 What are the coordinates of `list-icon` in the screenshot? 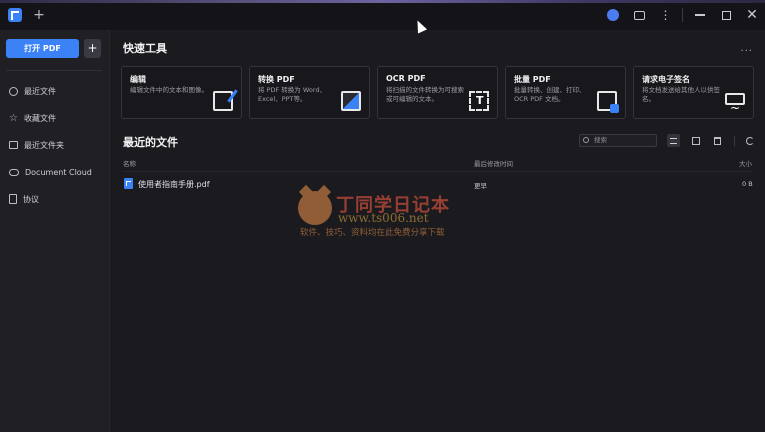 It's located at (673, 140).